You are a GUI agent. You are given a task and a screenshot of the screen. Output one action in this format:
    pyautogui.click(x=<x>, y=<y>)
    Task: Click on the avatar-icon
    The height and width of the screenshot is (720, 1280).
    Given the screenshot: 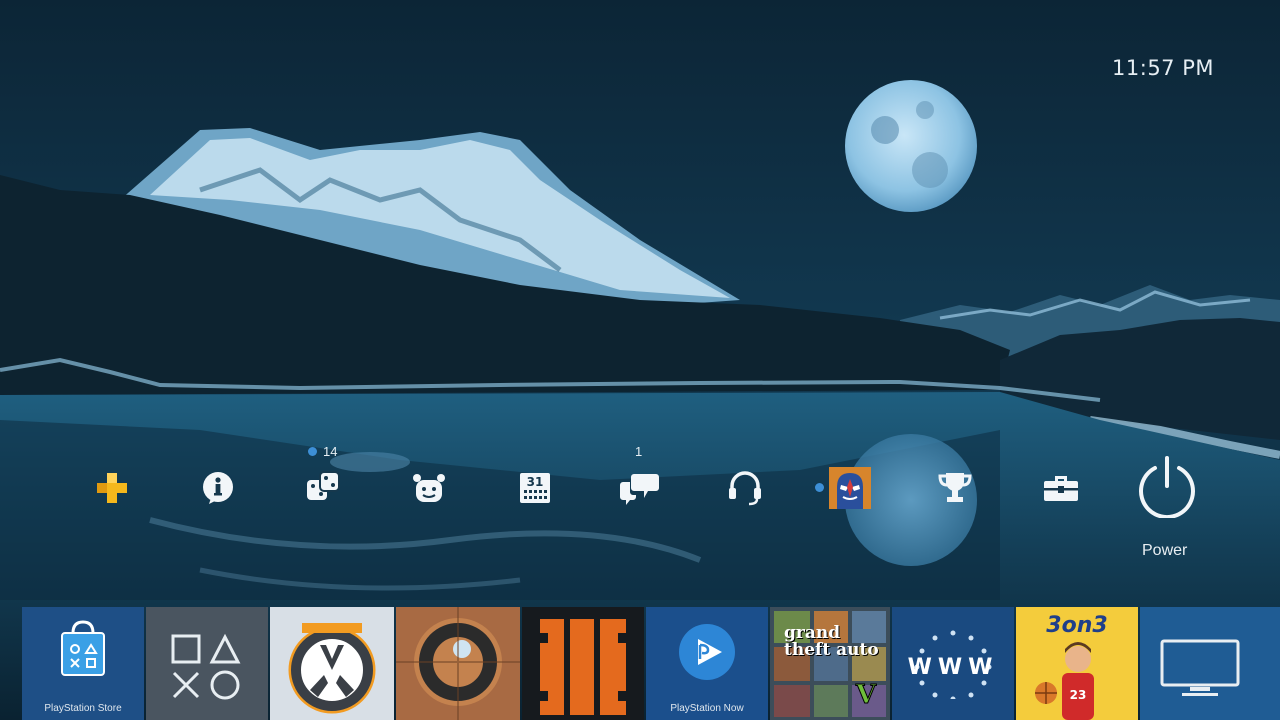 What is the action you would take?
    pyautogui.click(x=850, y=488)
    